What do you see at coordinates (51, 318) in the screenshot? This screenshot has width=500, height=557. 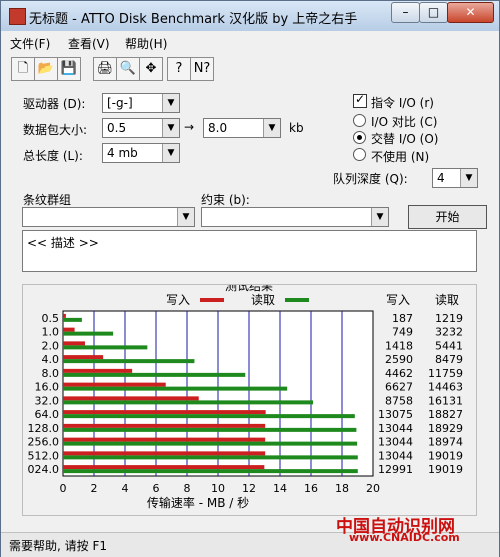 I see `y-tick-label: 0.5` at bounding box center [51, 318].